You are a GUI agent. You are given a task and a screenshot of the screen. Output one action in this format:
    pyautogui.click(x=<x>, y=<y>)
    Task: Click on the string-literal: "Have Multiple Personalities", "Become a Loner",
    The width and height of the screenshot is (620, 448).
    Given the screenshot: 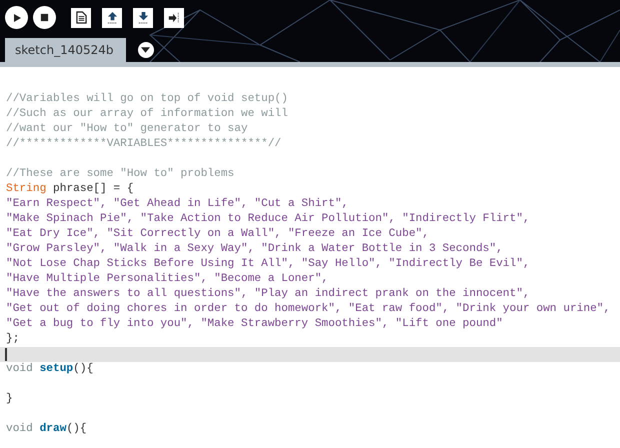 What is the action you would take?
    pyautogui.click(x=167, y=279)
    